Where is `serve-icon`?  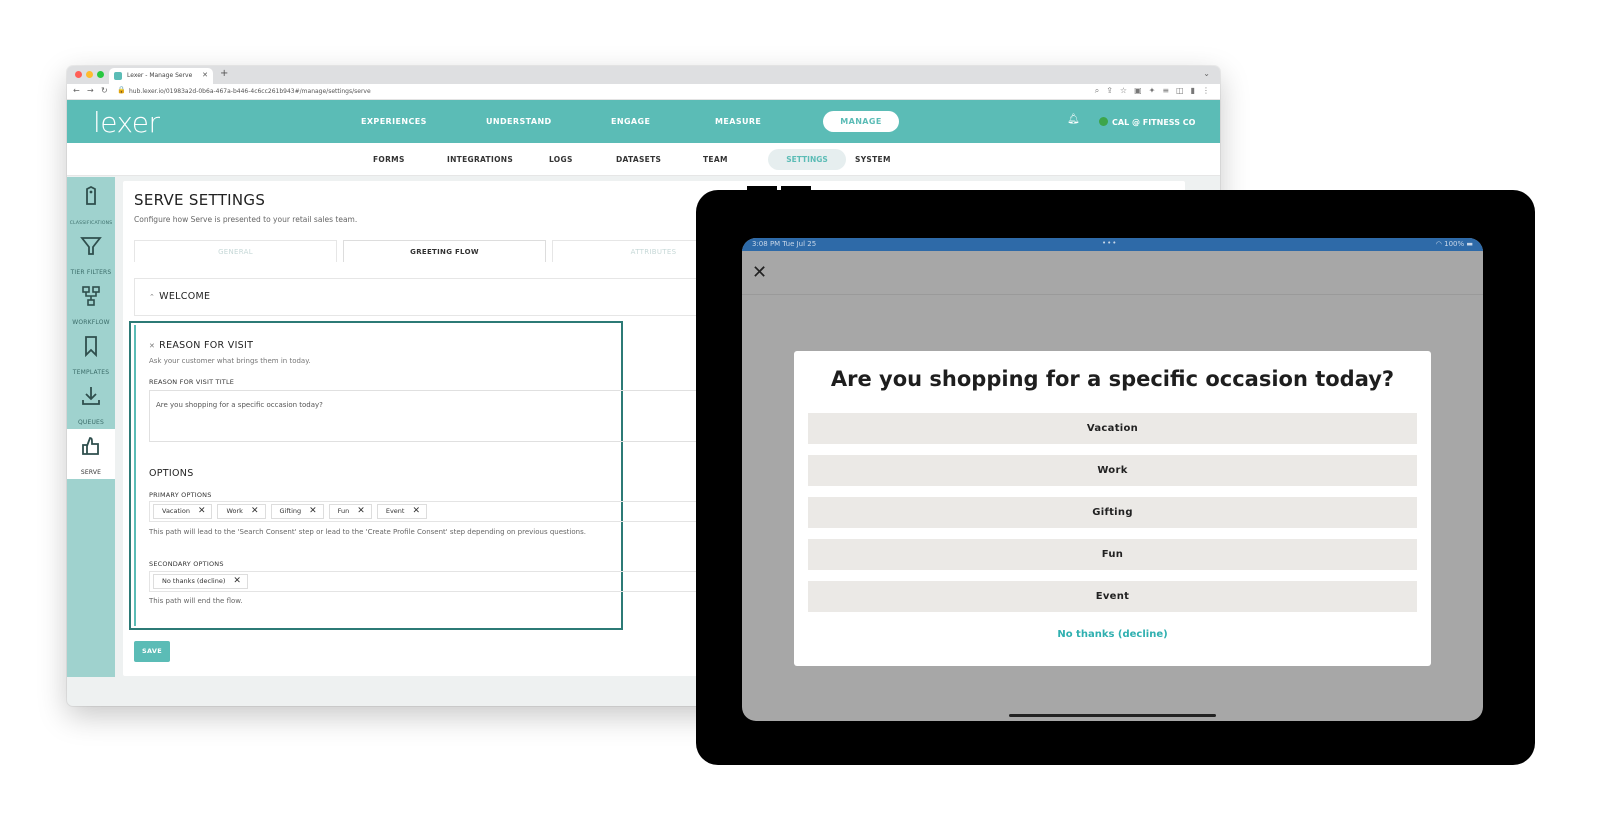 serve-icon is located at coordinates (90, 446).